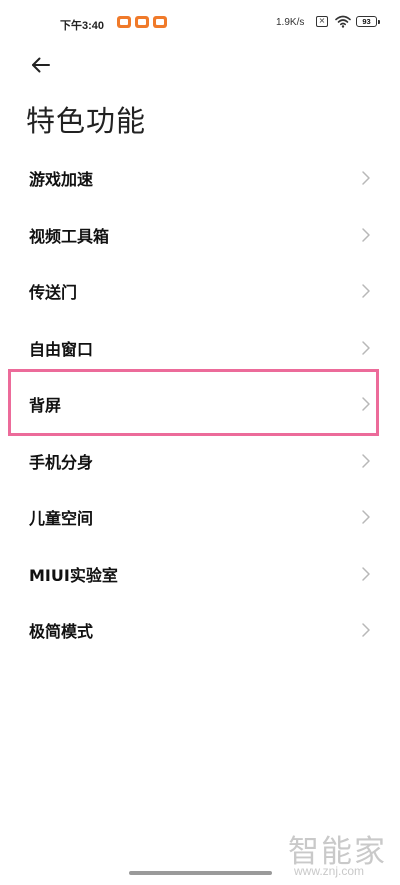 The height and width of the screenshot is (885, 400). What do you see at coordinates (343, 21) in the screenshot?
I see `wifi-icon` at bounding box center [343, 21].